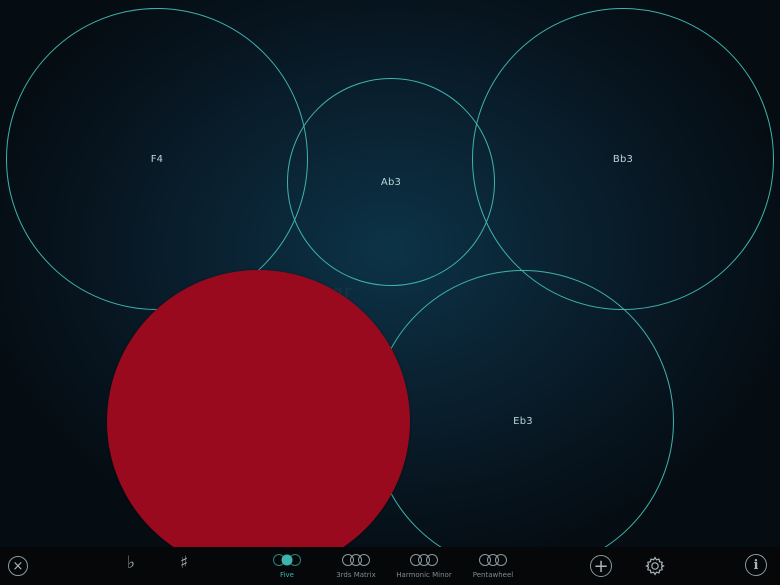  Describe the element at coordinates (601, 566) in the screenshot. I see `plus-icon: +` at that location.